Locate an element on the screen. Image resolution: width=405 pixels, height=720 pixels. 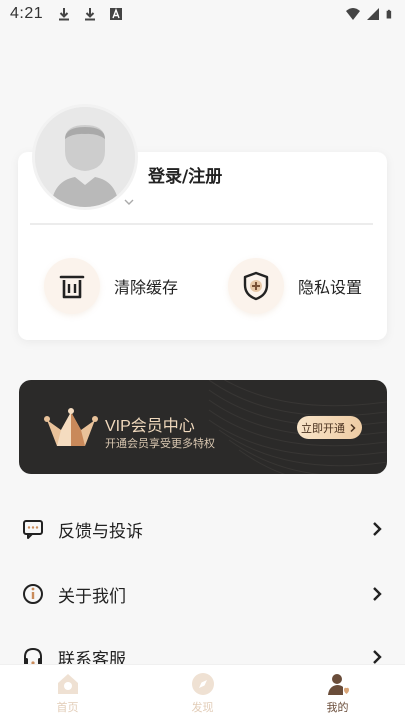
privacy-settings-icon-wrap is located at coordinates (256, 286).